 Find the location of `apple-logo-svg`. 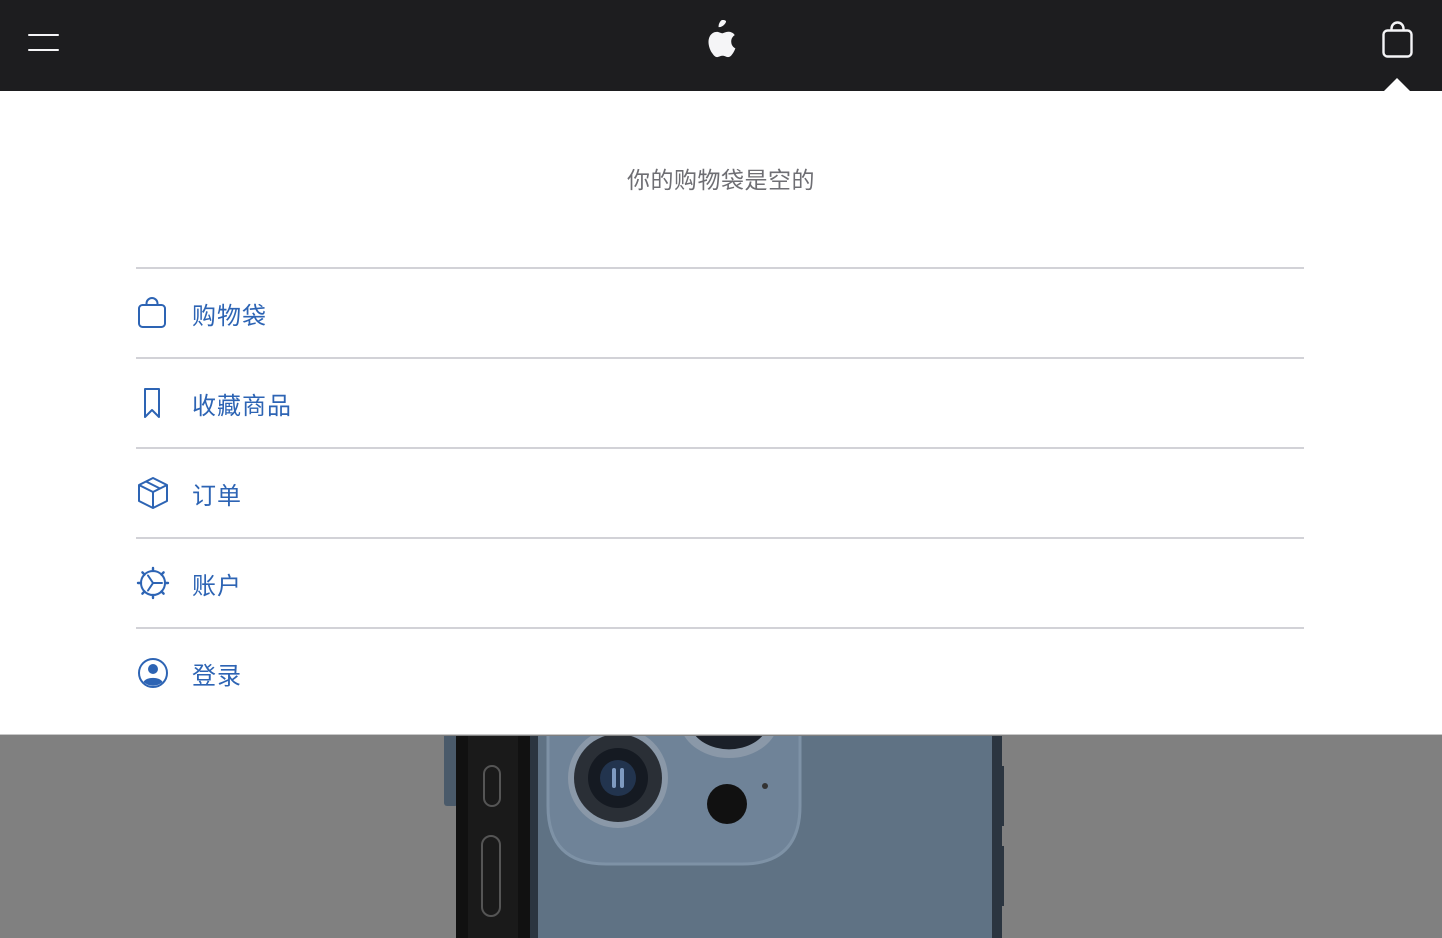

apple-logo-svg is located at coordinates (722, 38).